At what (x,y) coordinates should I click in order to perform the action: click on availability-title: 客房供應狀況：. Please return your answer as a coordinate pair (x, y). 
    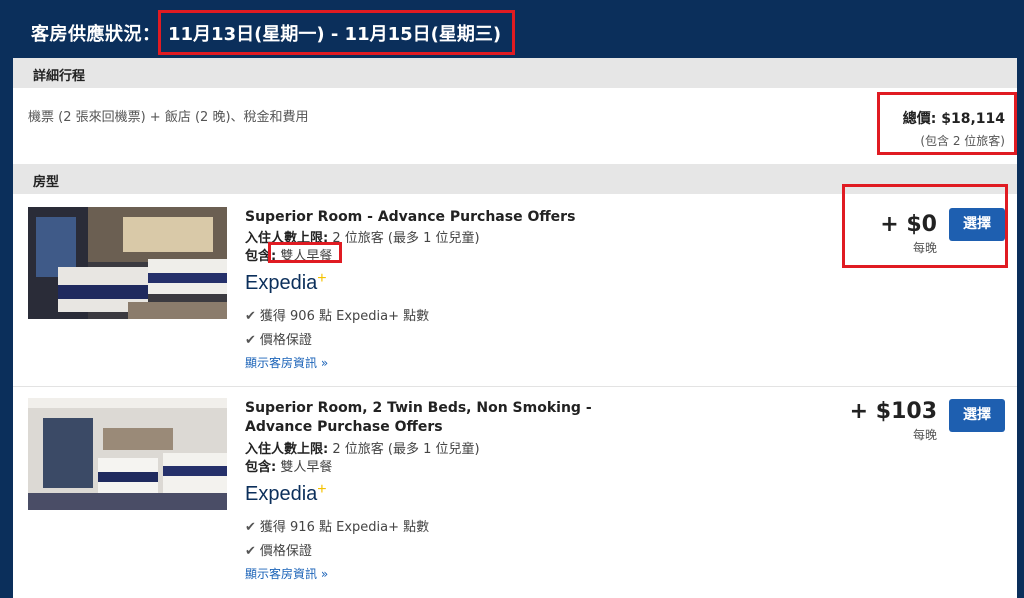
    Looking at the image, I should click on (96, 34).